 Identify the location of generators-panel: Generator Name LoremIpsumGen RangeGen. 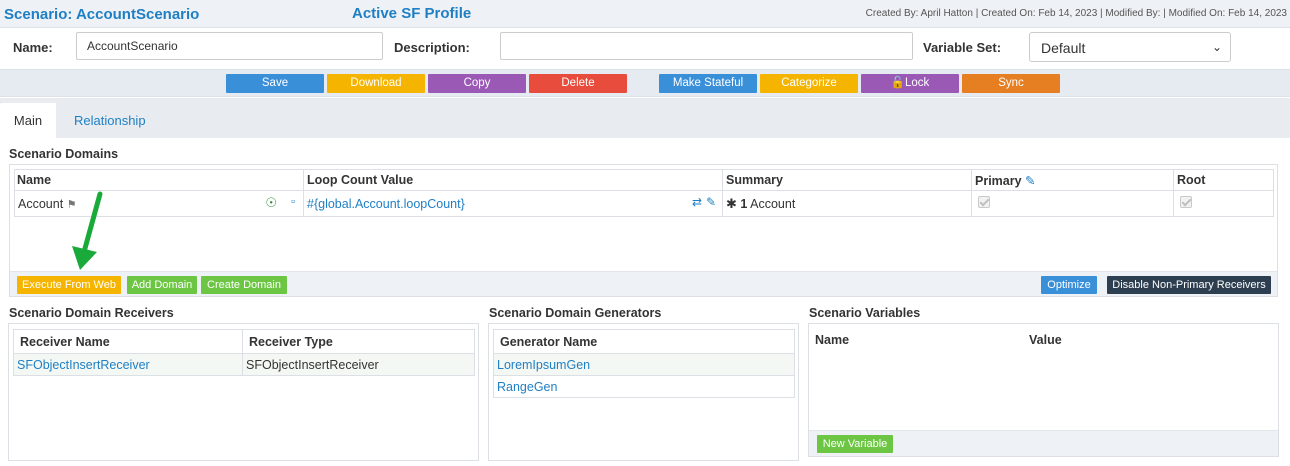
(643, 392).